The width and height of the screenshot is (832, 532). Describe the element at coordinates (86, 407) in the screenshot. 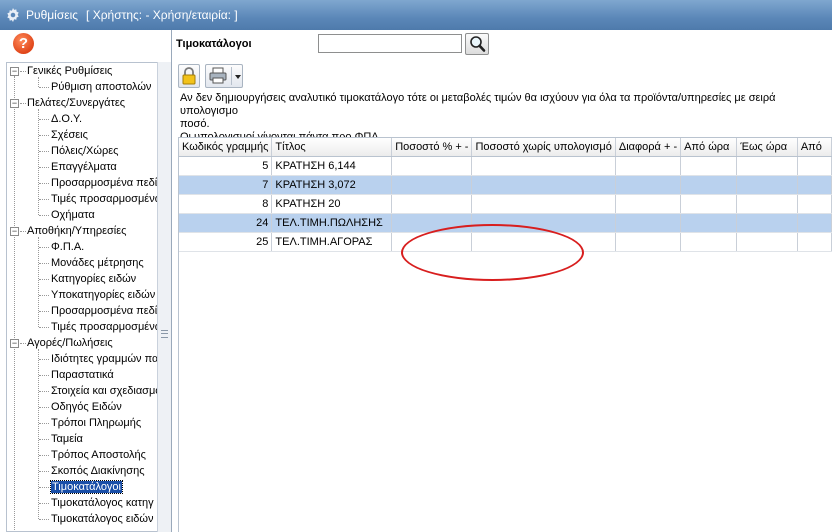

I see `tree-item: Οδηγός Ειδών` at that location.